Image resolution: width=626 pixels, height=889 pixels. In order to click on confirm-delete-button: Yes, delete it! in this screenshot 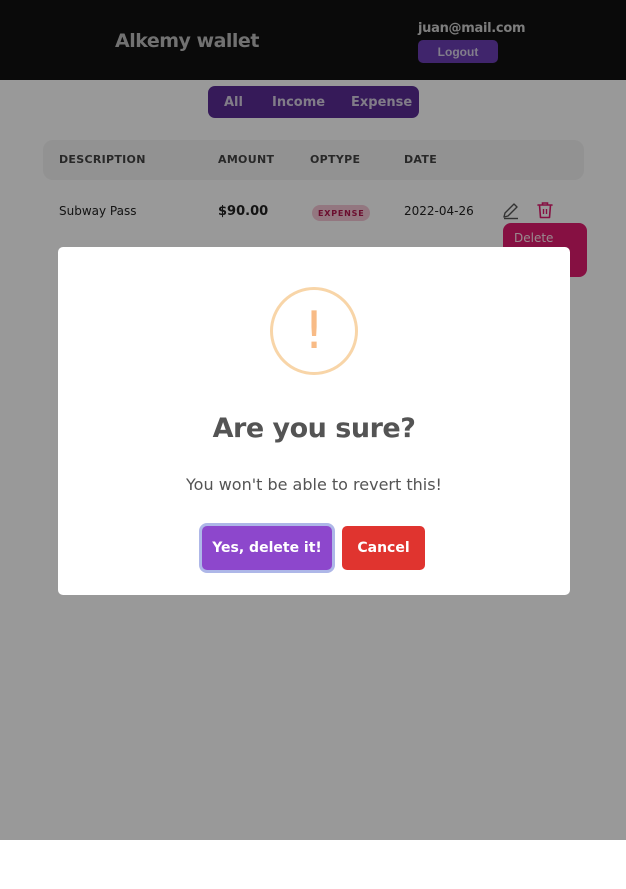, I will do `click(267, 548)`.